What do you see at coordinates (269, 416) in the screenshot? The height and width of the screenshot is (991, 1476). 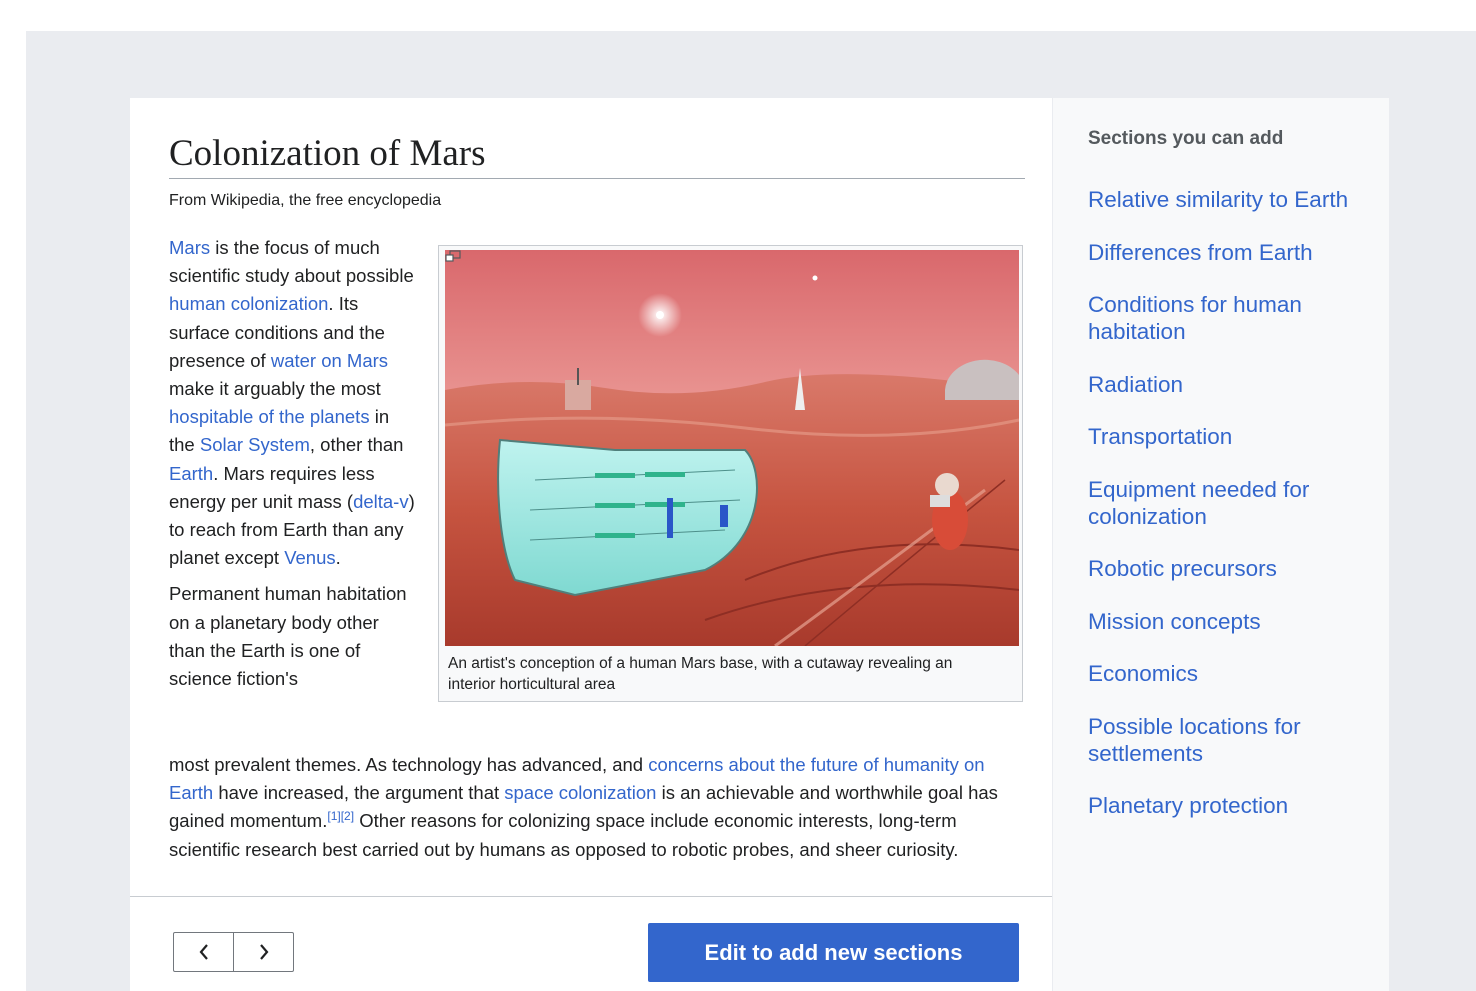 I see `link-hospitable-planets: hospitable of the planets` at bounding box center [269, 416].